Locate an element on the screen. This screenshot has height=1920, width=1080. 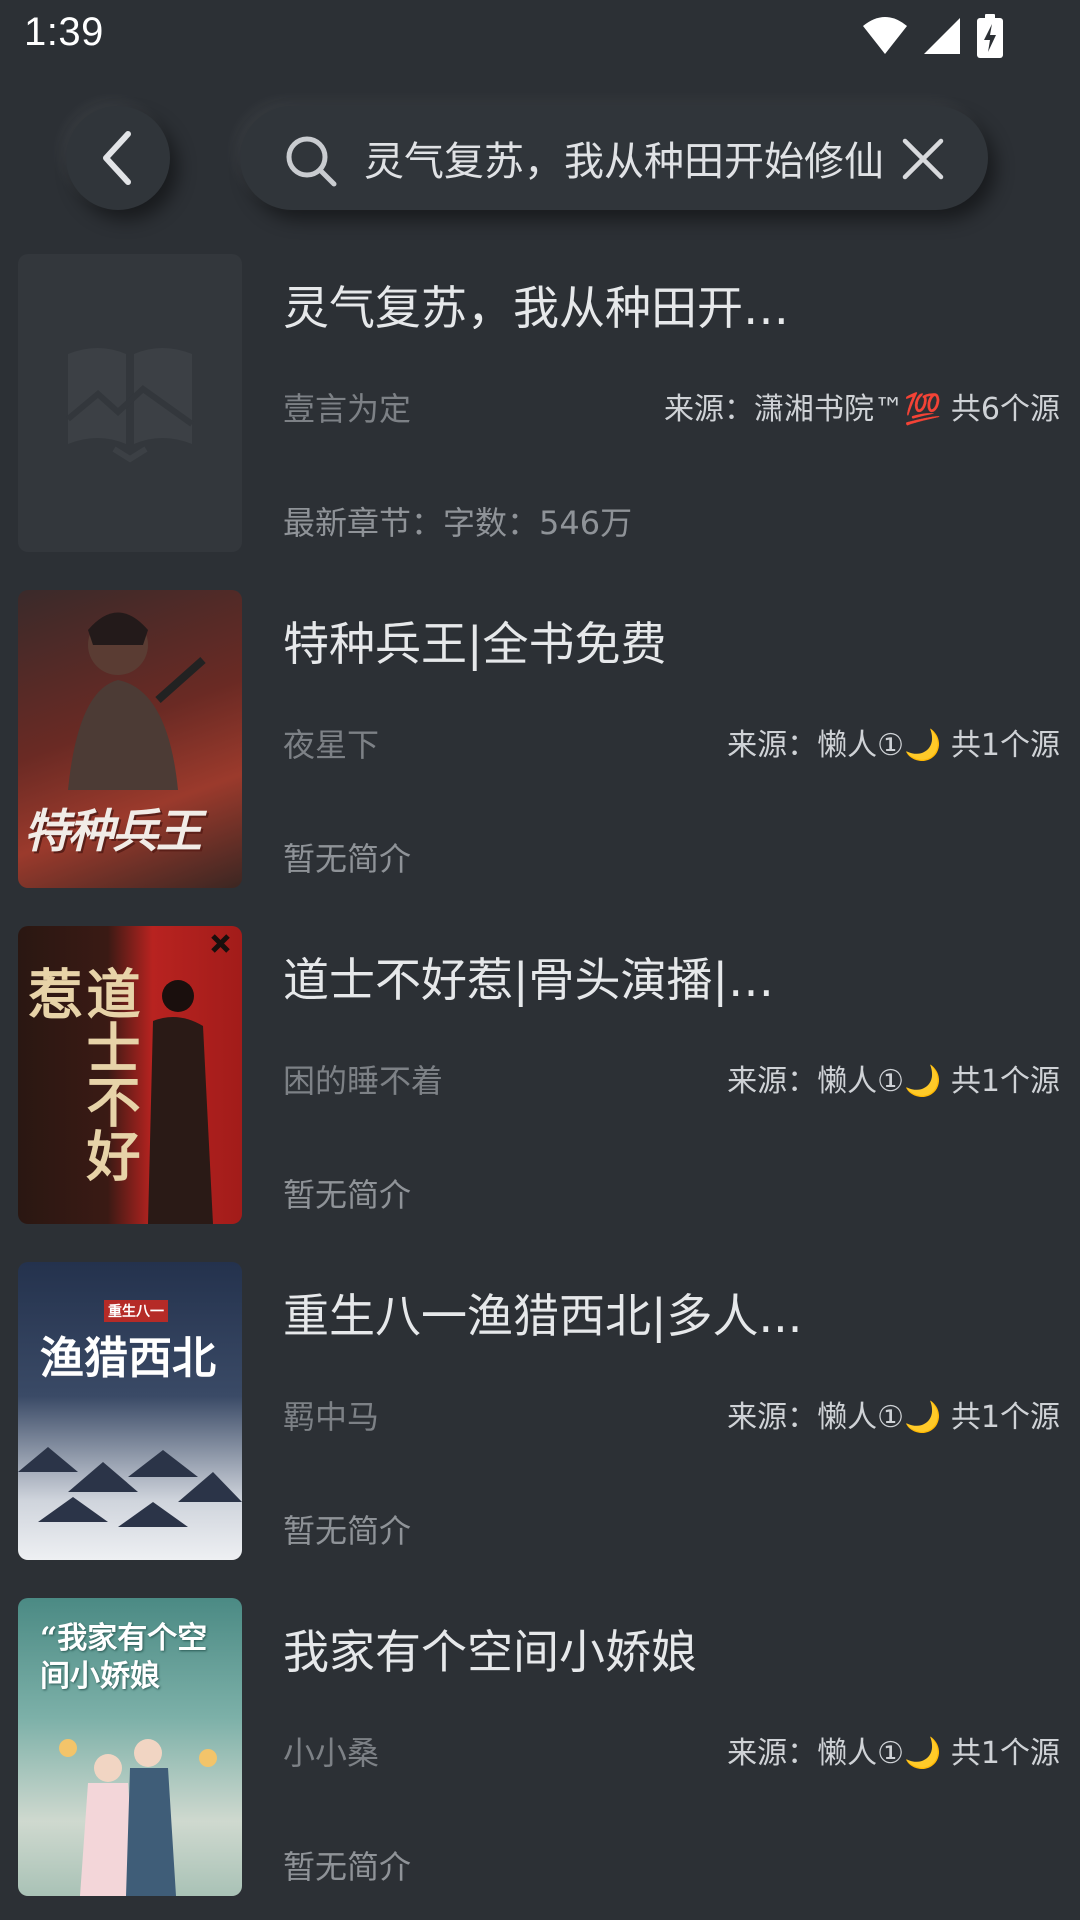
status-icons is located at coordinates (933, 36).